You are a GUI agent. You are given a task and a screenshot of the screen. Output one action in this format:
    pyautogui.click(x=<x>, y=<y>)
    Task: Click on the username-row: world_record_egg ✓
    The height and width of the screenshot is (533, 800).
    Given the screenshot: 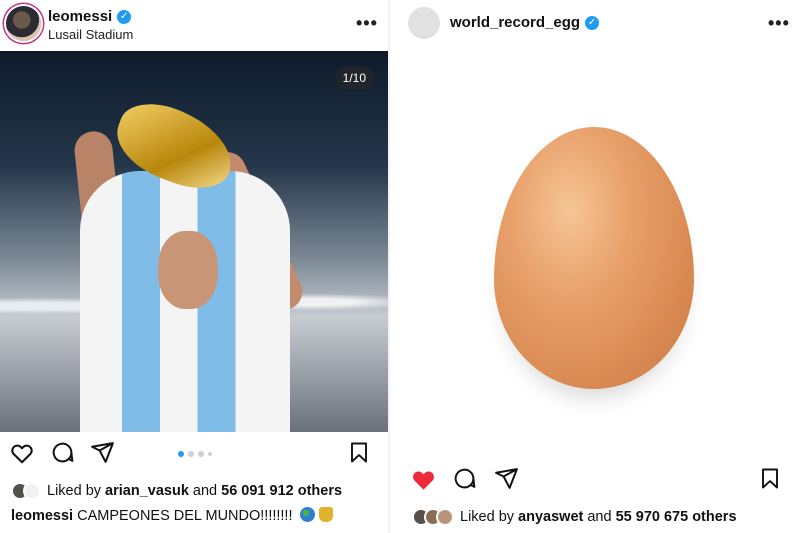 What is the action you would take?
    pyautogui.click(x=525, y=22)
    